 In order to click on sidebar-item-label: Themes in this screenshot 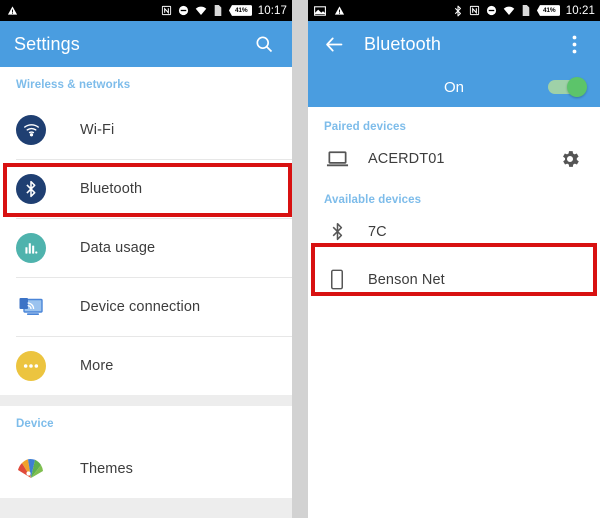, I will do `click(106, 468)`.